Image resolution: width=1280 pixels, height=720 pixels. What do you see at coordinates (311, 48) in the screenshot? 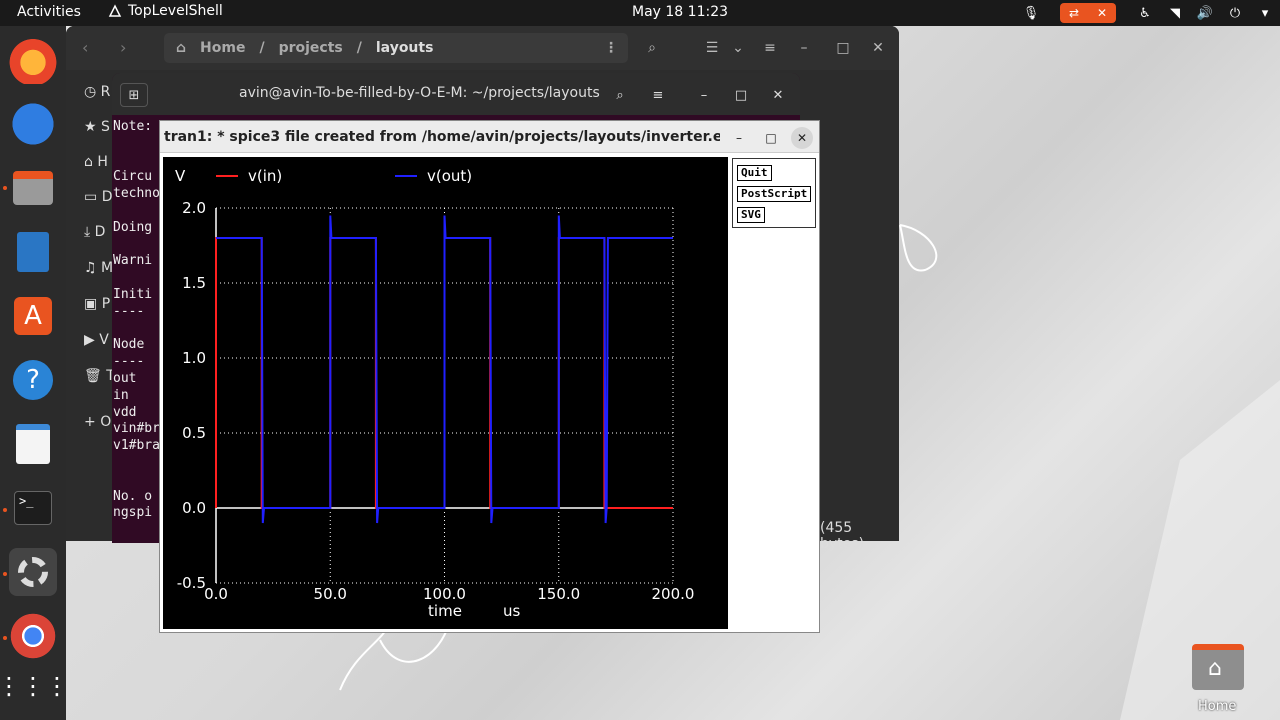
I see `breadcrumb-projects: projects` at bounding box center [311, 48].